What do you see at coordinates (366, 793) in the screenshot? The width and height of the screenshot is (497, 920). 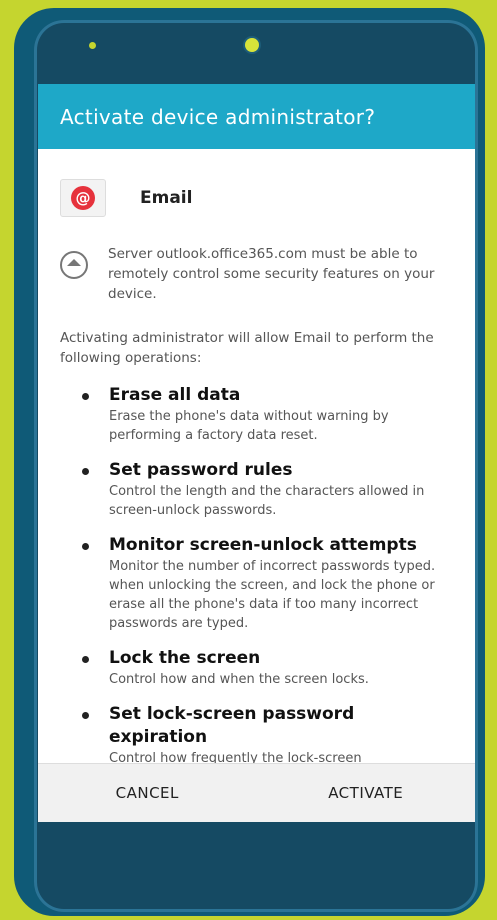 I see `activate-button: ACTIVATE` at bounding box center [366, 793].